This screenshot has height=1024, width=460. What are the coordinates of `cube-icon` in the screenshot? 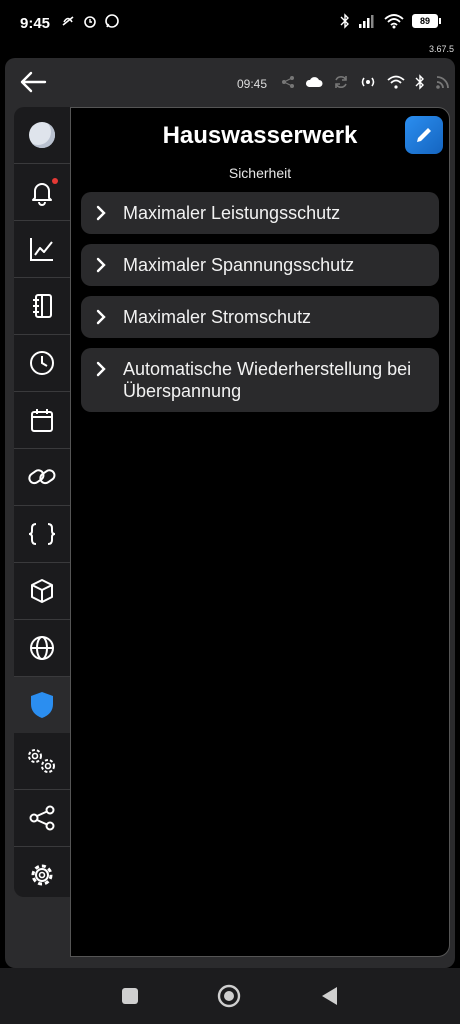 It's located at (42, 591).